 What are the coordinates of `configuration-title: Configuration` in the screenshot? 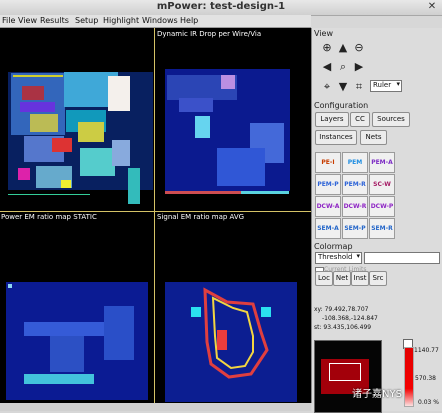 It's located at (341, 105).